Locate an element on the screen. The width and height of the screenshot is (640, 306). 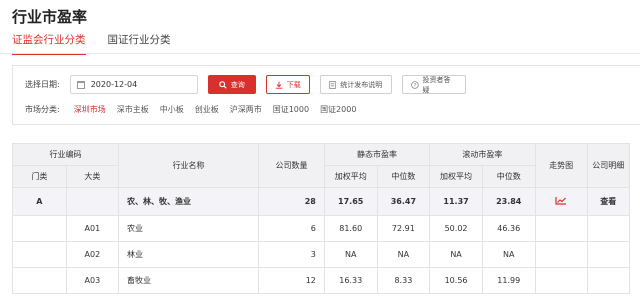
cell-company-count: 28 is located at coordinates (291, 201).